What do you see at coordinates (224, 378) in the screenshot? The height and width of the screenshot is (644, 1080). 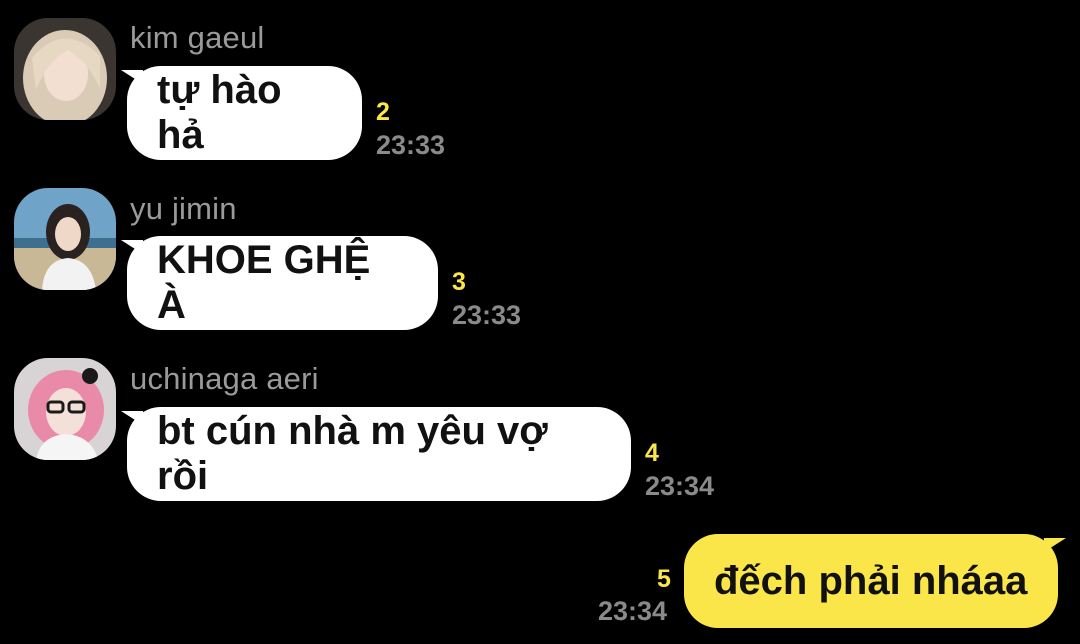 I see `sender-name: uchinaga aeri` at bounding box center [224, 378].